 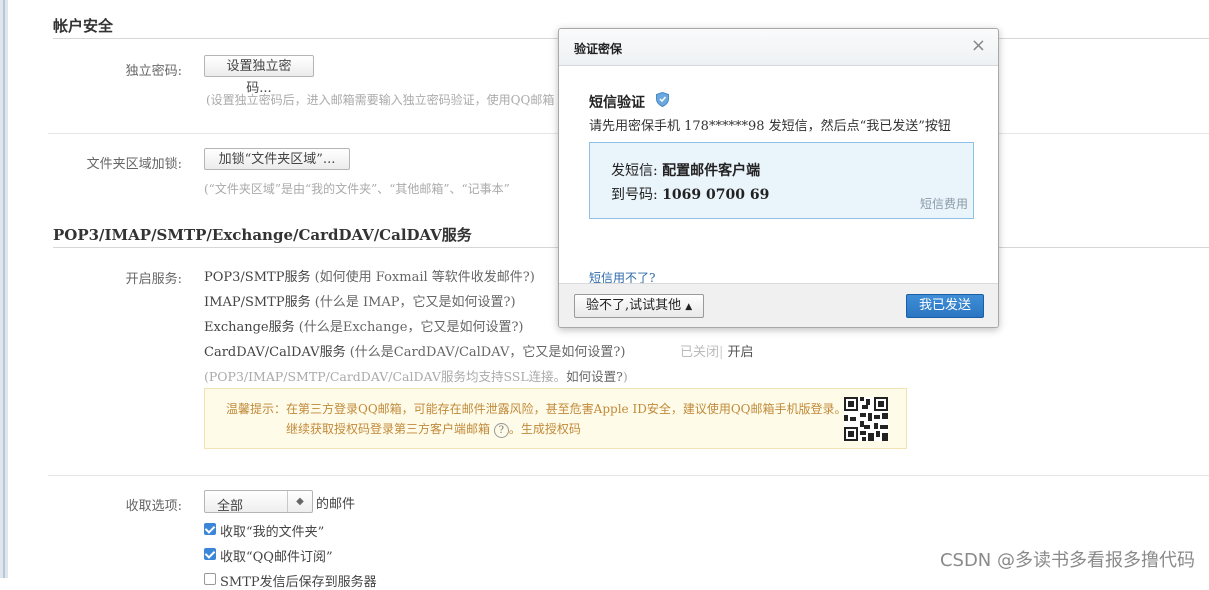 I want to click on standalone-password-label: 独立密码:, so click(x=153, y=71).